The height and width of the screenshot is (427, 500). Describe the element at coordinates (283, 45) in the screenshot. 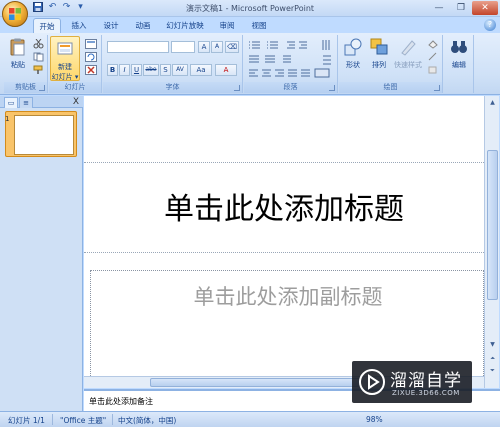

I see `bullets-numbering-icon` at that location.